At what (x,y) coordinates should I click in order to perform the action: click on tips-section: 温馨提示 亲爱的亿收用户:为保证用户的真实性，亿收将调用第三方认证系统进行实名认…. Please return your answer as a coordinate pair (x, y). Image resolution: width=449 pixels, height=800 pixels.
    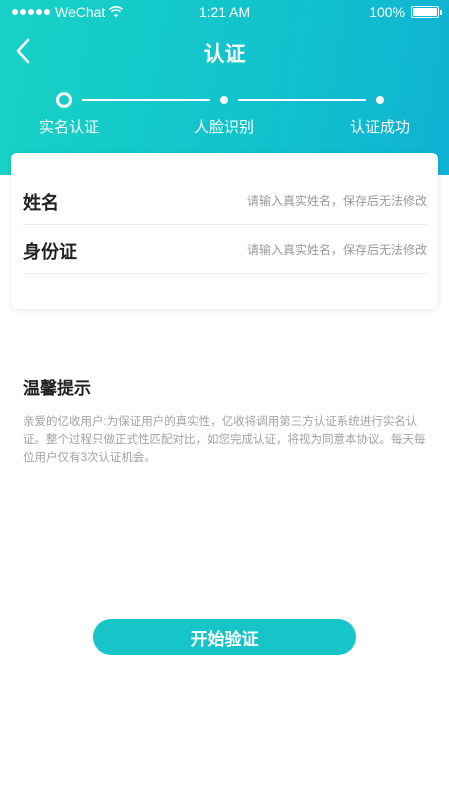
    Looking at the image, I should click on (227, 420).